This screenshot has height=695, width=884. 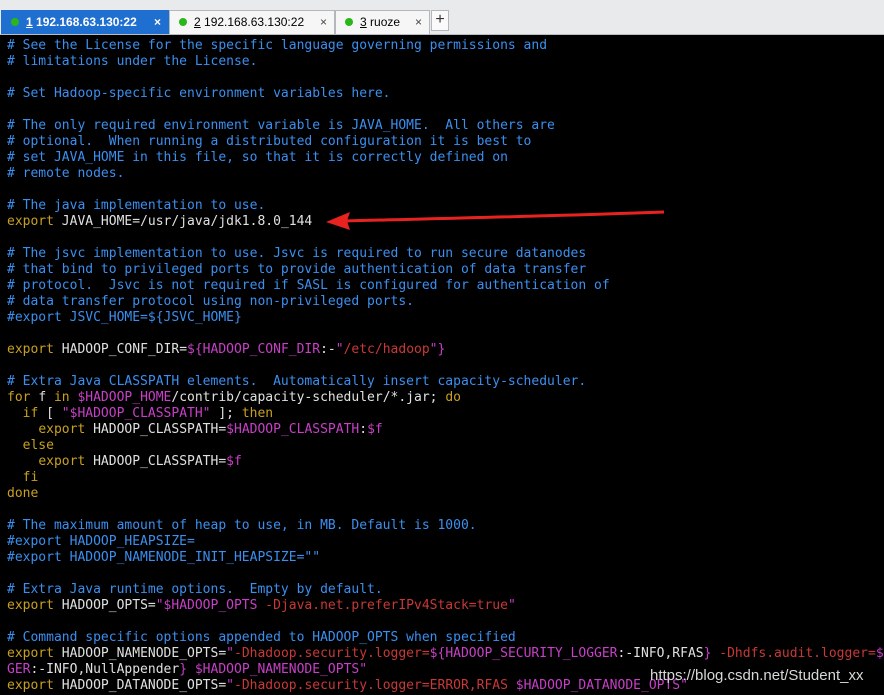 I want to click on watermark-url: https://blog.csdn.net/Student_xx, so click(x=757, y=675).